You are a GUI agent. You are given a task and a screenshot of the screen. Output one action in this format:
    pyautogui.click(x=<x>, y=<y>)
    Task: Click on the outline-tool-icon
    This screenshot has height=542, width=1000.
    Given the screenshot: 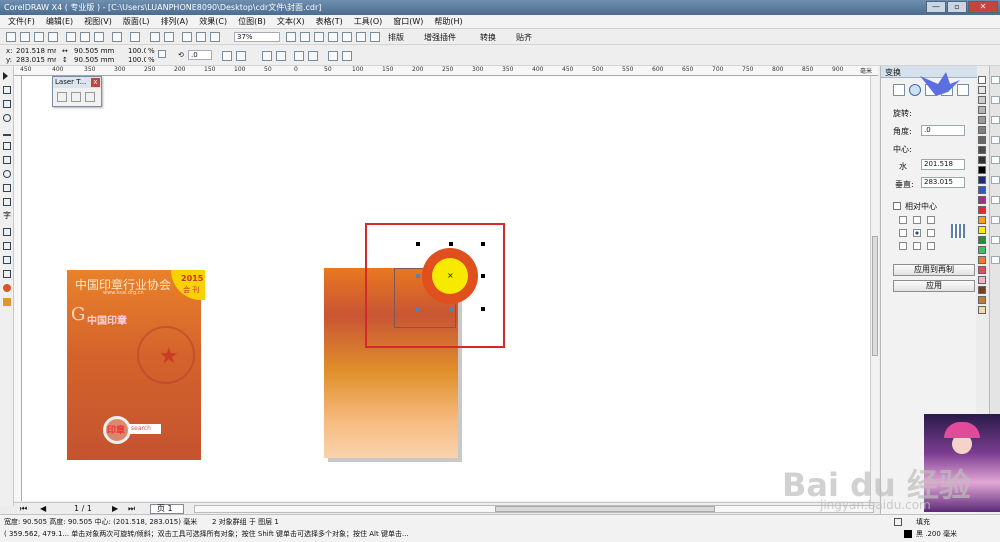 What is the action you would take?
    pyautogui.click(x=7, y=274)
    